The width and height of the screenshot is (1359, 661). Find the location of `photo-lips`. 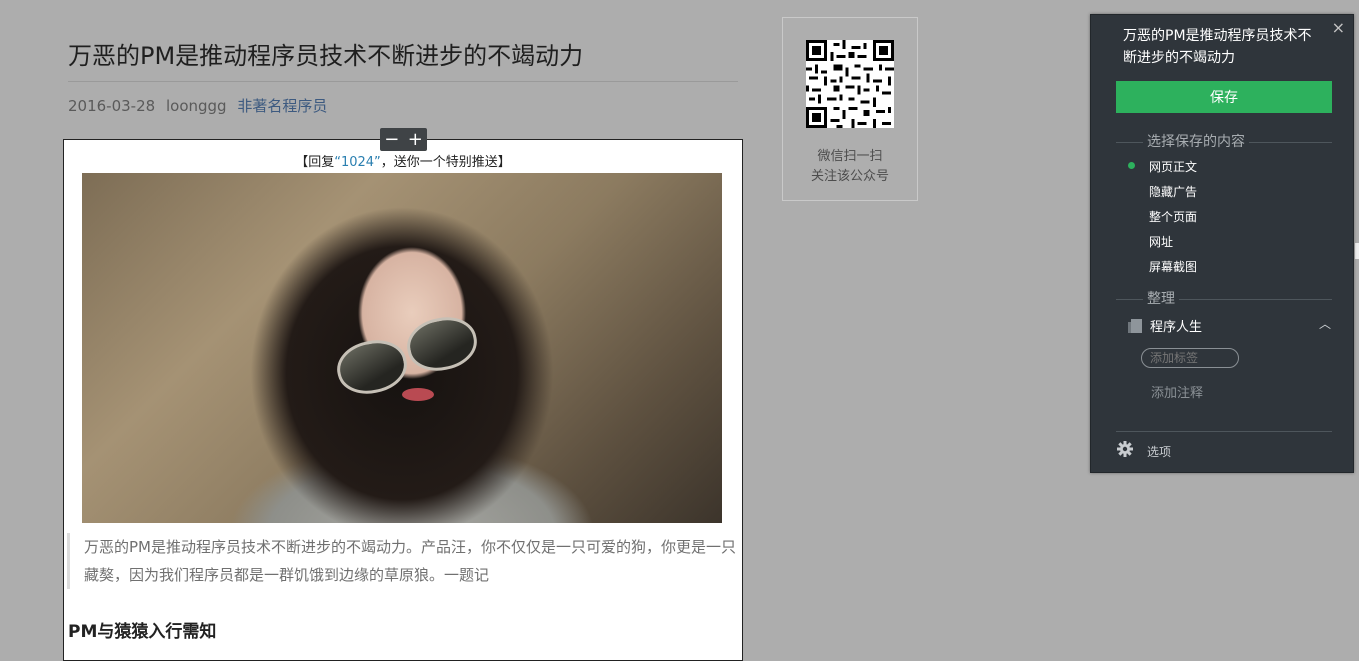

photo-lips is located at coordinates (418, 394).